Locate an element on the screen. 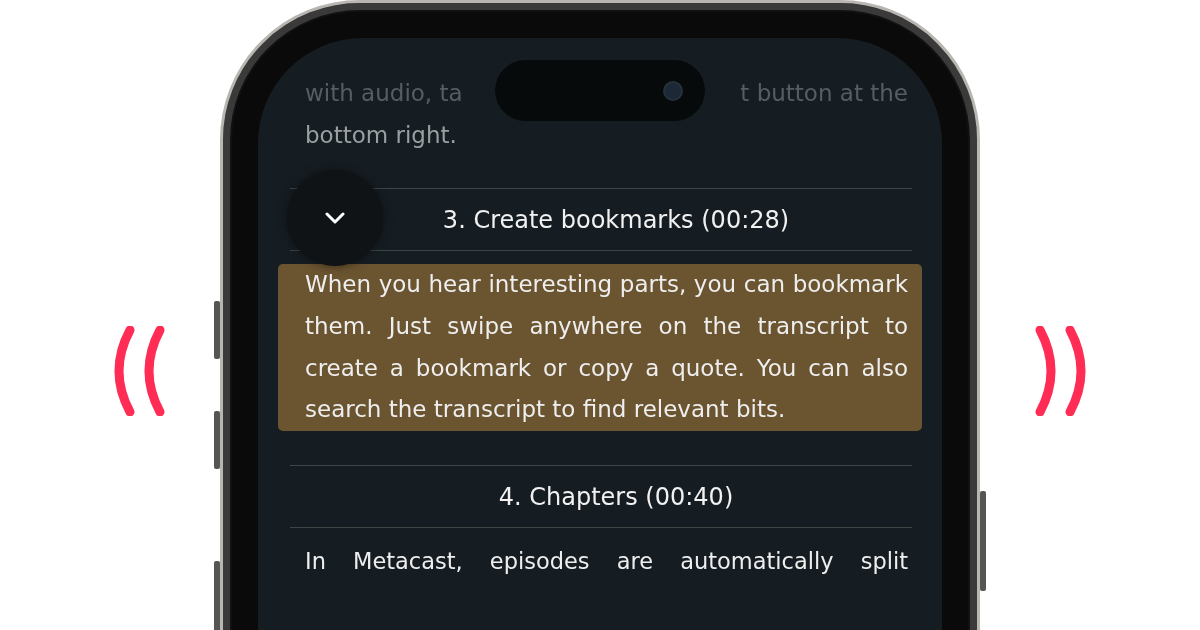 The image size is (1200, 630). camera-icon is located at coordinates (673, 90).